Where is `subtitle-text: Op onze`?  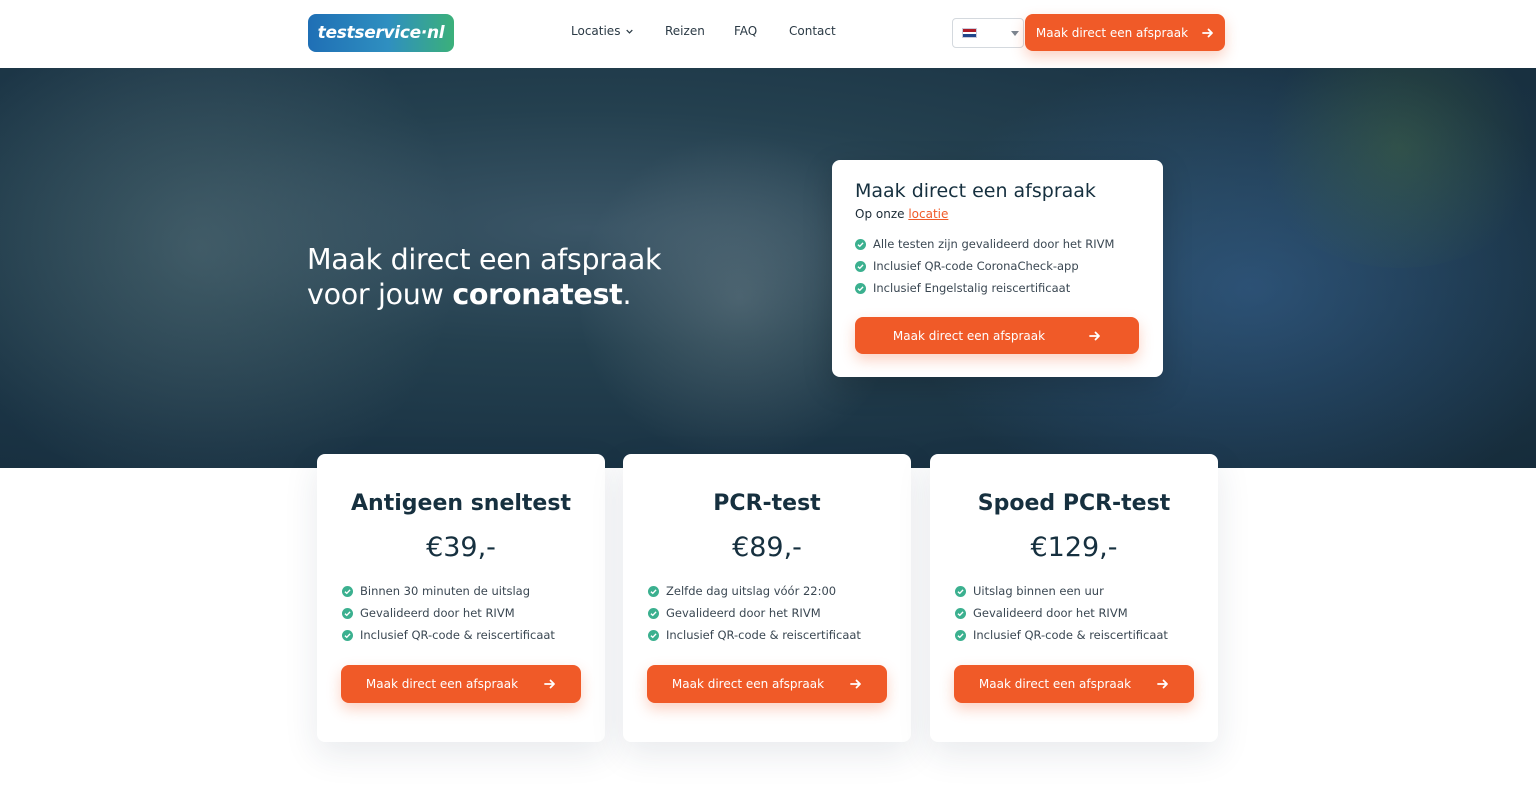 subtitle-text: Op onze is located at coordinates (882, 214).